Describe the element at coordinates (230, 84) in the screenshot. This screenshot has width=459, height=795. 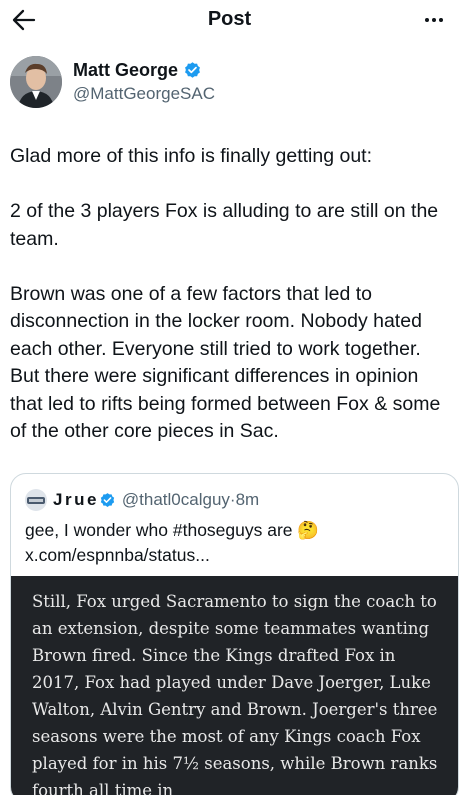
I see `post-author: Matt George @MattGeorgeSAC` at that location.